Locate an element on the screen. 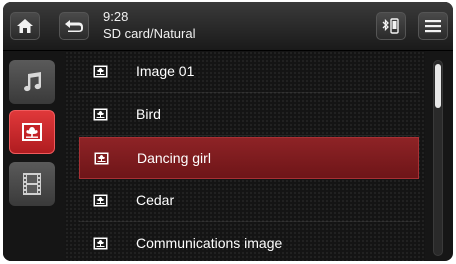 The image size is (456, 264). scrollbar-thumb is located at coordinates (438, 86).